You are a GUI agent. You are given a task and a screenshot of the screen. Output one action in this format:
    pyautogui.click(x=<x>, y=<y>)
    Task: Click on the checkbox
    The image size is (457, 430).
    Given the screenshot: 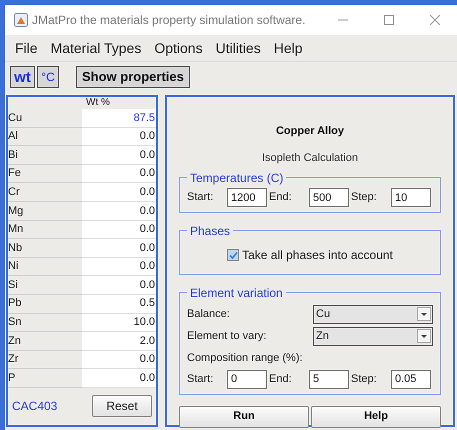 What is the action you would take?
    pyautogui.click(x=233, y=255)
    